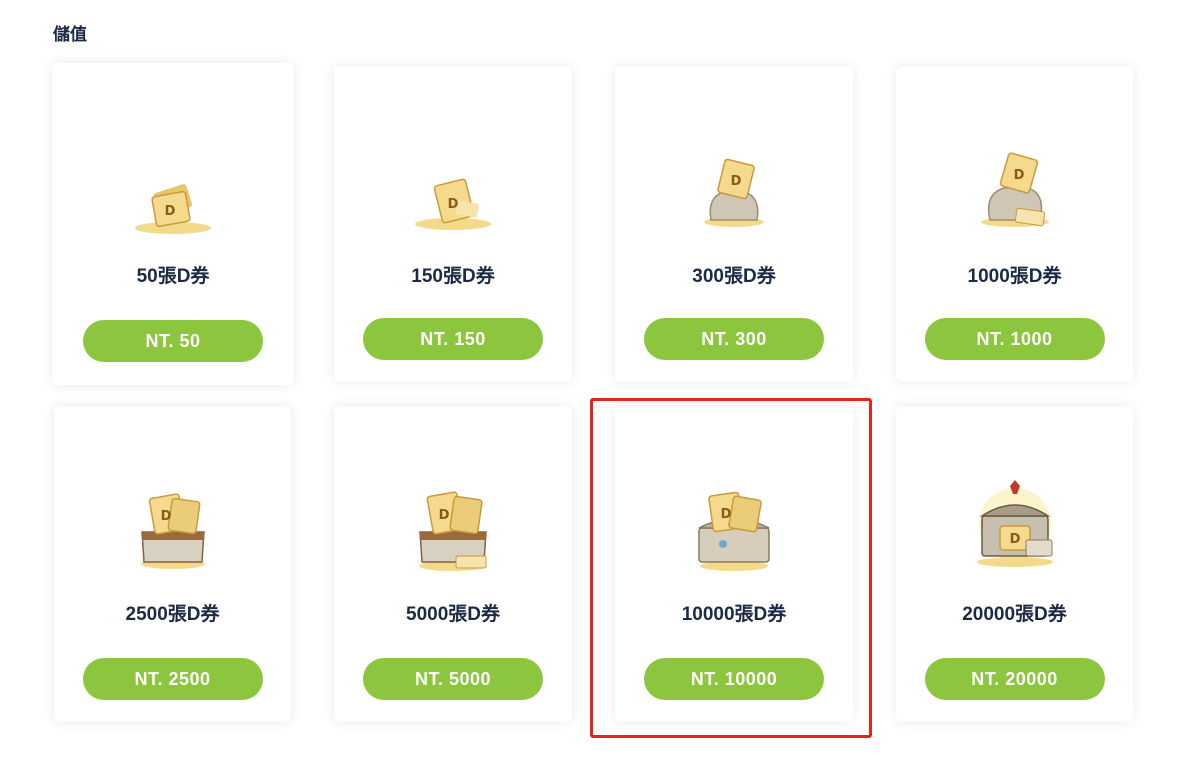  Describe the element at coordinates (1014, 276) in the screenshot. I see `product-name: 1000張D券` at that location.